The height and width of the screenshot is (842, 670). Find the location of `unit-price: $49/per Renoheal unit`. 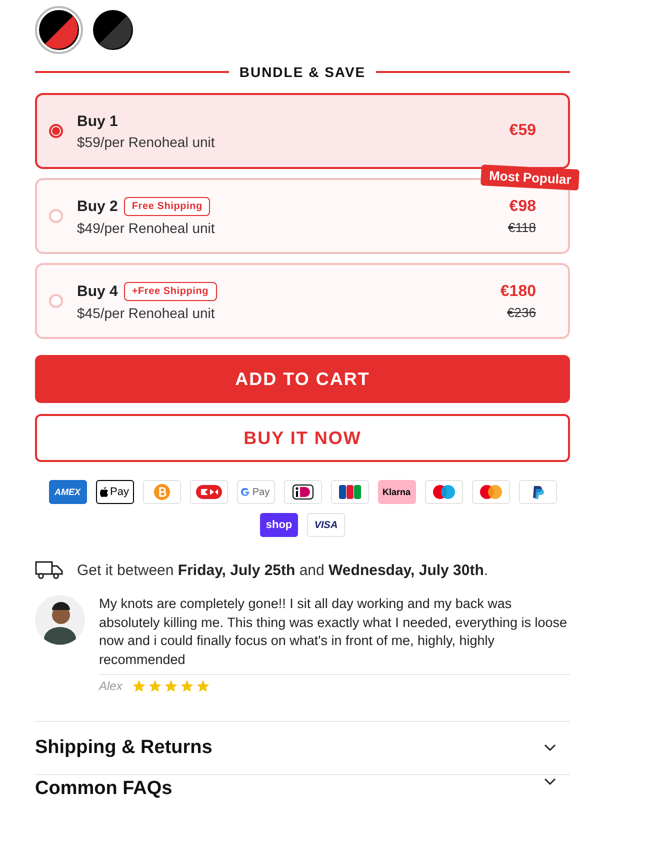

unit-price: $49/per Renoheal unit is located at coordinates (146, 228).